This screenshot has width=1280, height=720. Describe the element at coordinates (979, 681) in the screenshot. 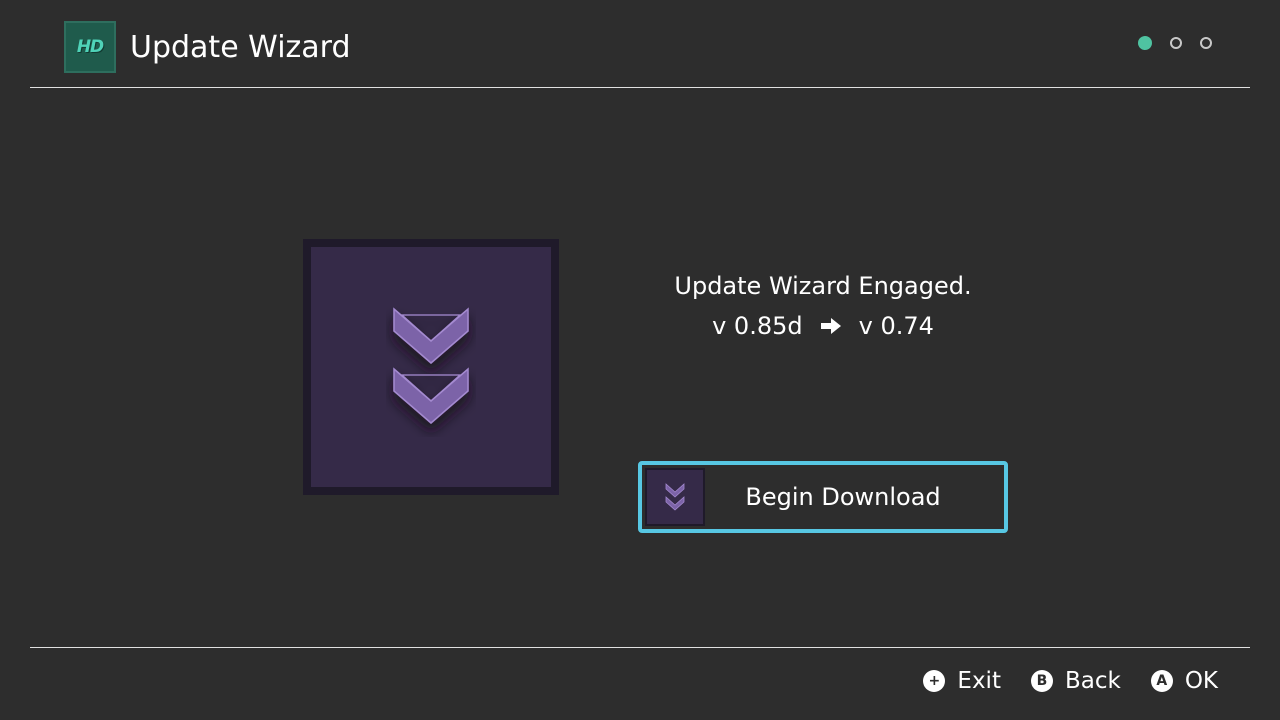

I see `exit-hint-label: Exit` at that location.